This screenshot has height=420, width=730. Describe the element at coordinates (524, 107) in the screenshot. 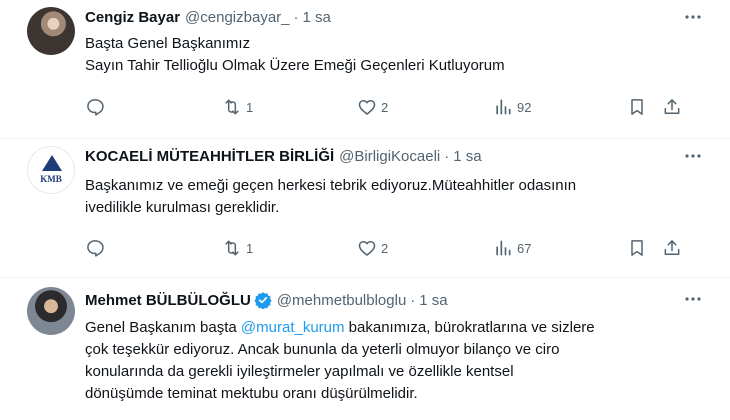

I see `views-count: 92` at that location.